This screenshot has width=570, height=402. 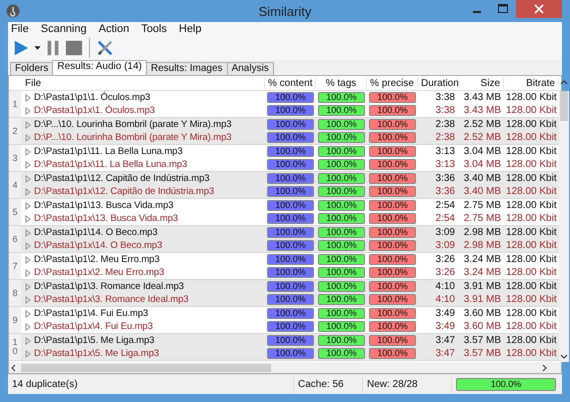 What do you see at coordinates (111, 164) in the screenshot?
I see `table-cell: D:\Pasta1\p1x\11. La Bella Luna.mp3` at bounding box center [111, 164].